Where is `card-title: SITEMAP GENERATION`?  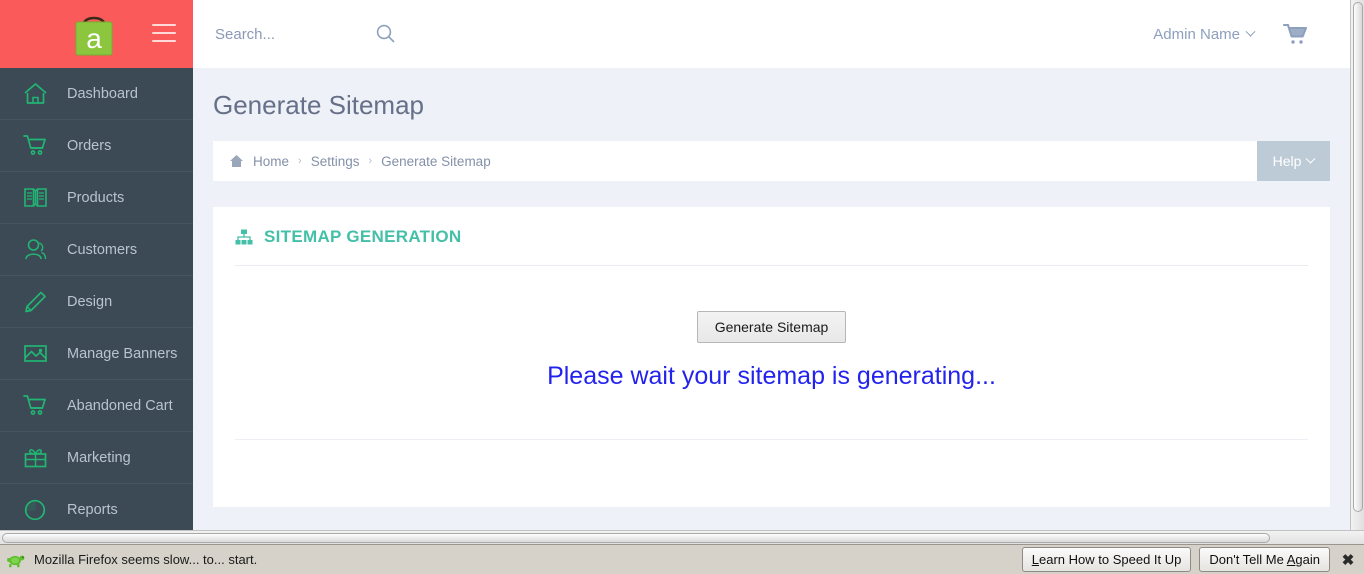 card-title: SITEMAP GENERATION is located at coordinates (363, 236).